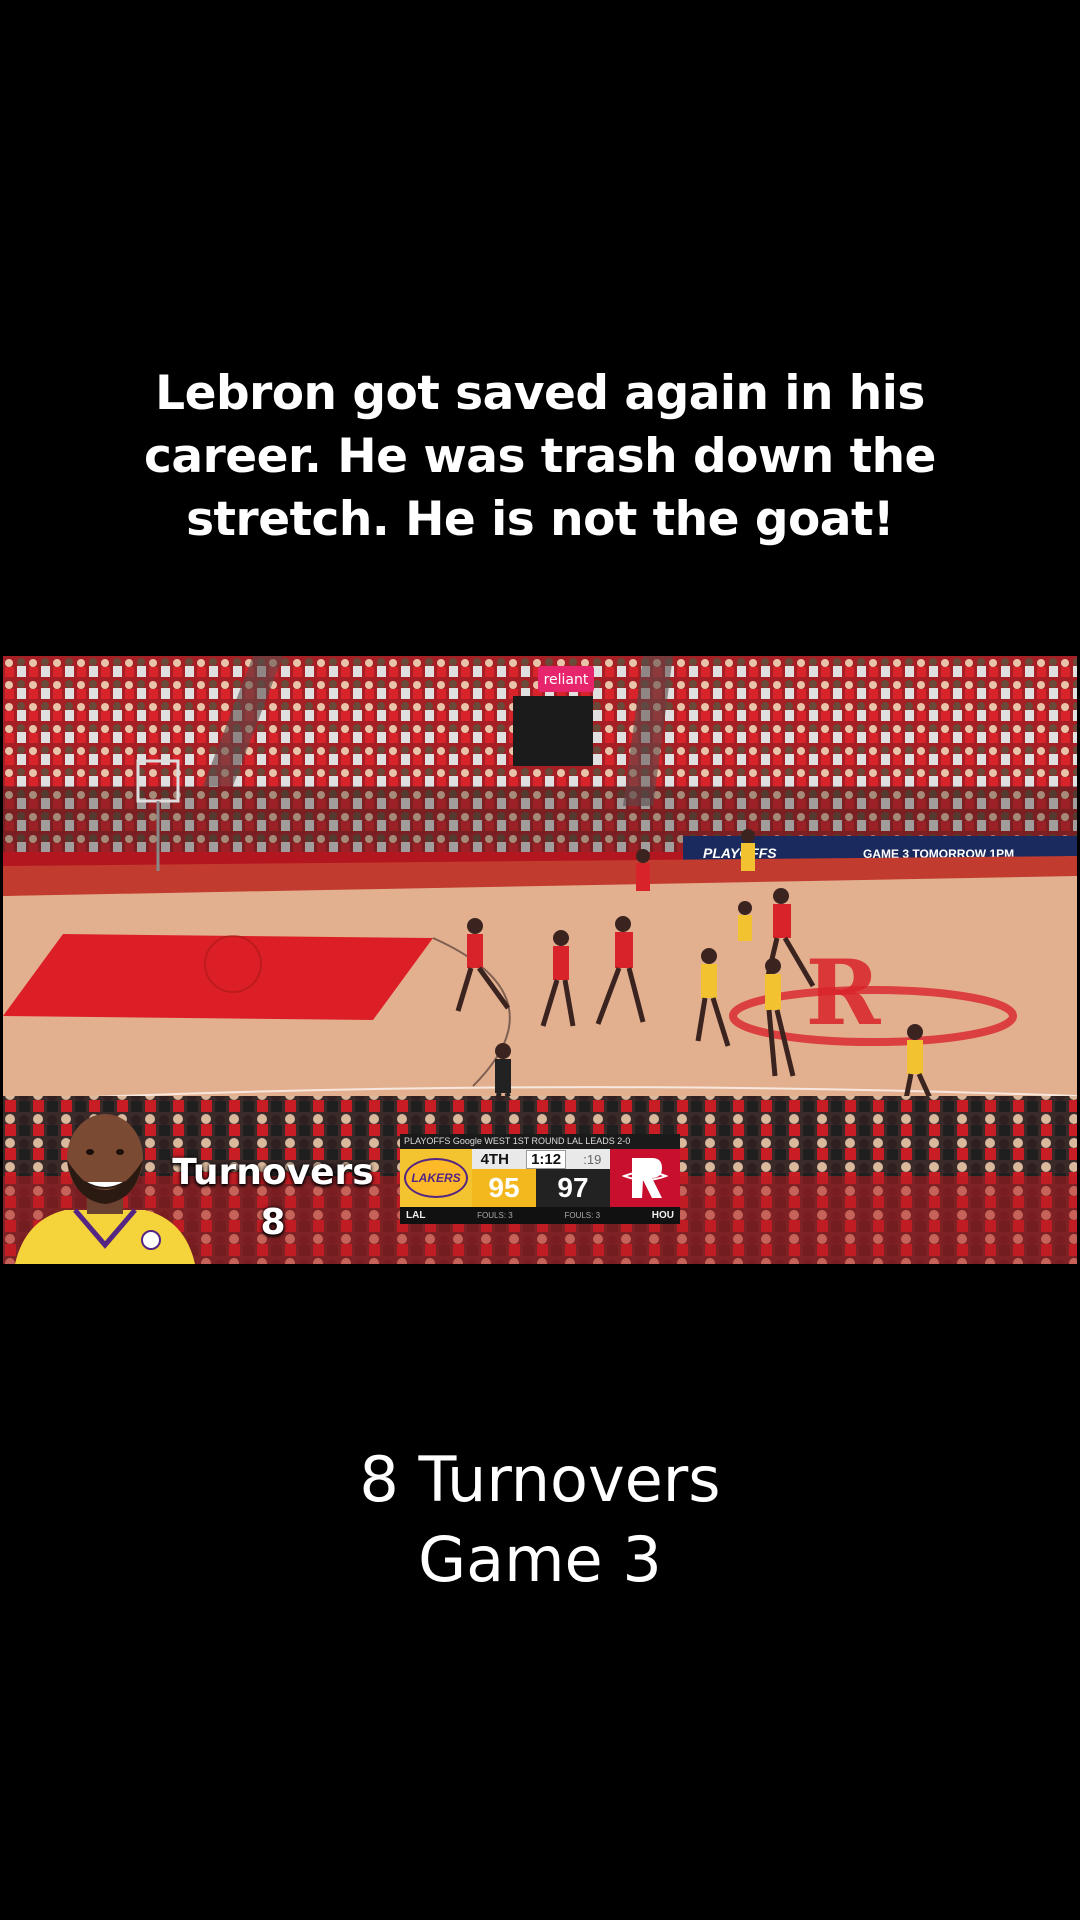 This screenshot has height=1920, width=1080. I want to click on away-fouls: FOULS: 3, so click(495, 1215).